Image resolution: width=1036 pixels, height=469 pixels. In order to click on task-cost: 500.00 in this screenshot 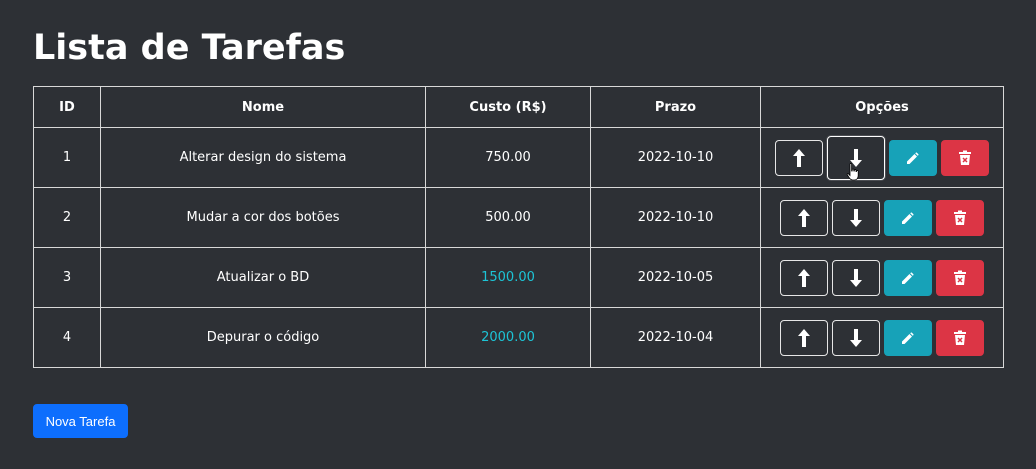, I will do `click(508, 217)`.